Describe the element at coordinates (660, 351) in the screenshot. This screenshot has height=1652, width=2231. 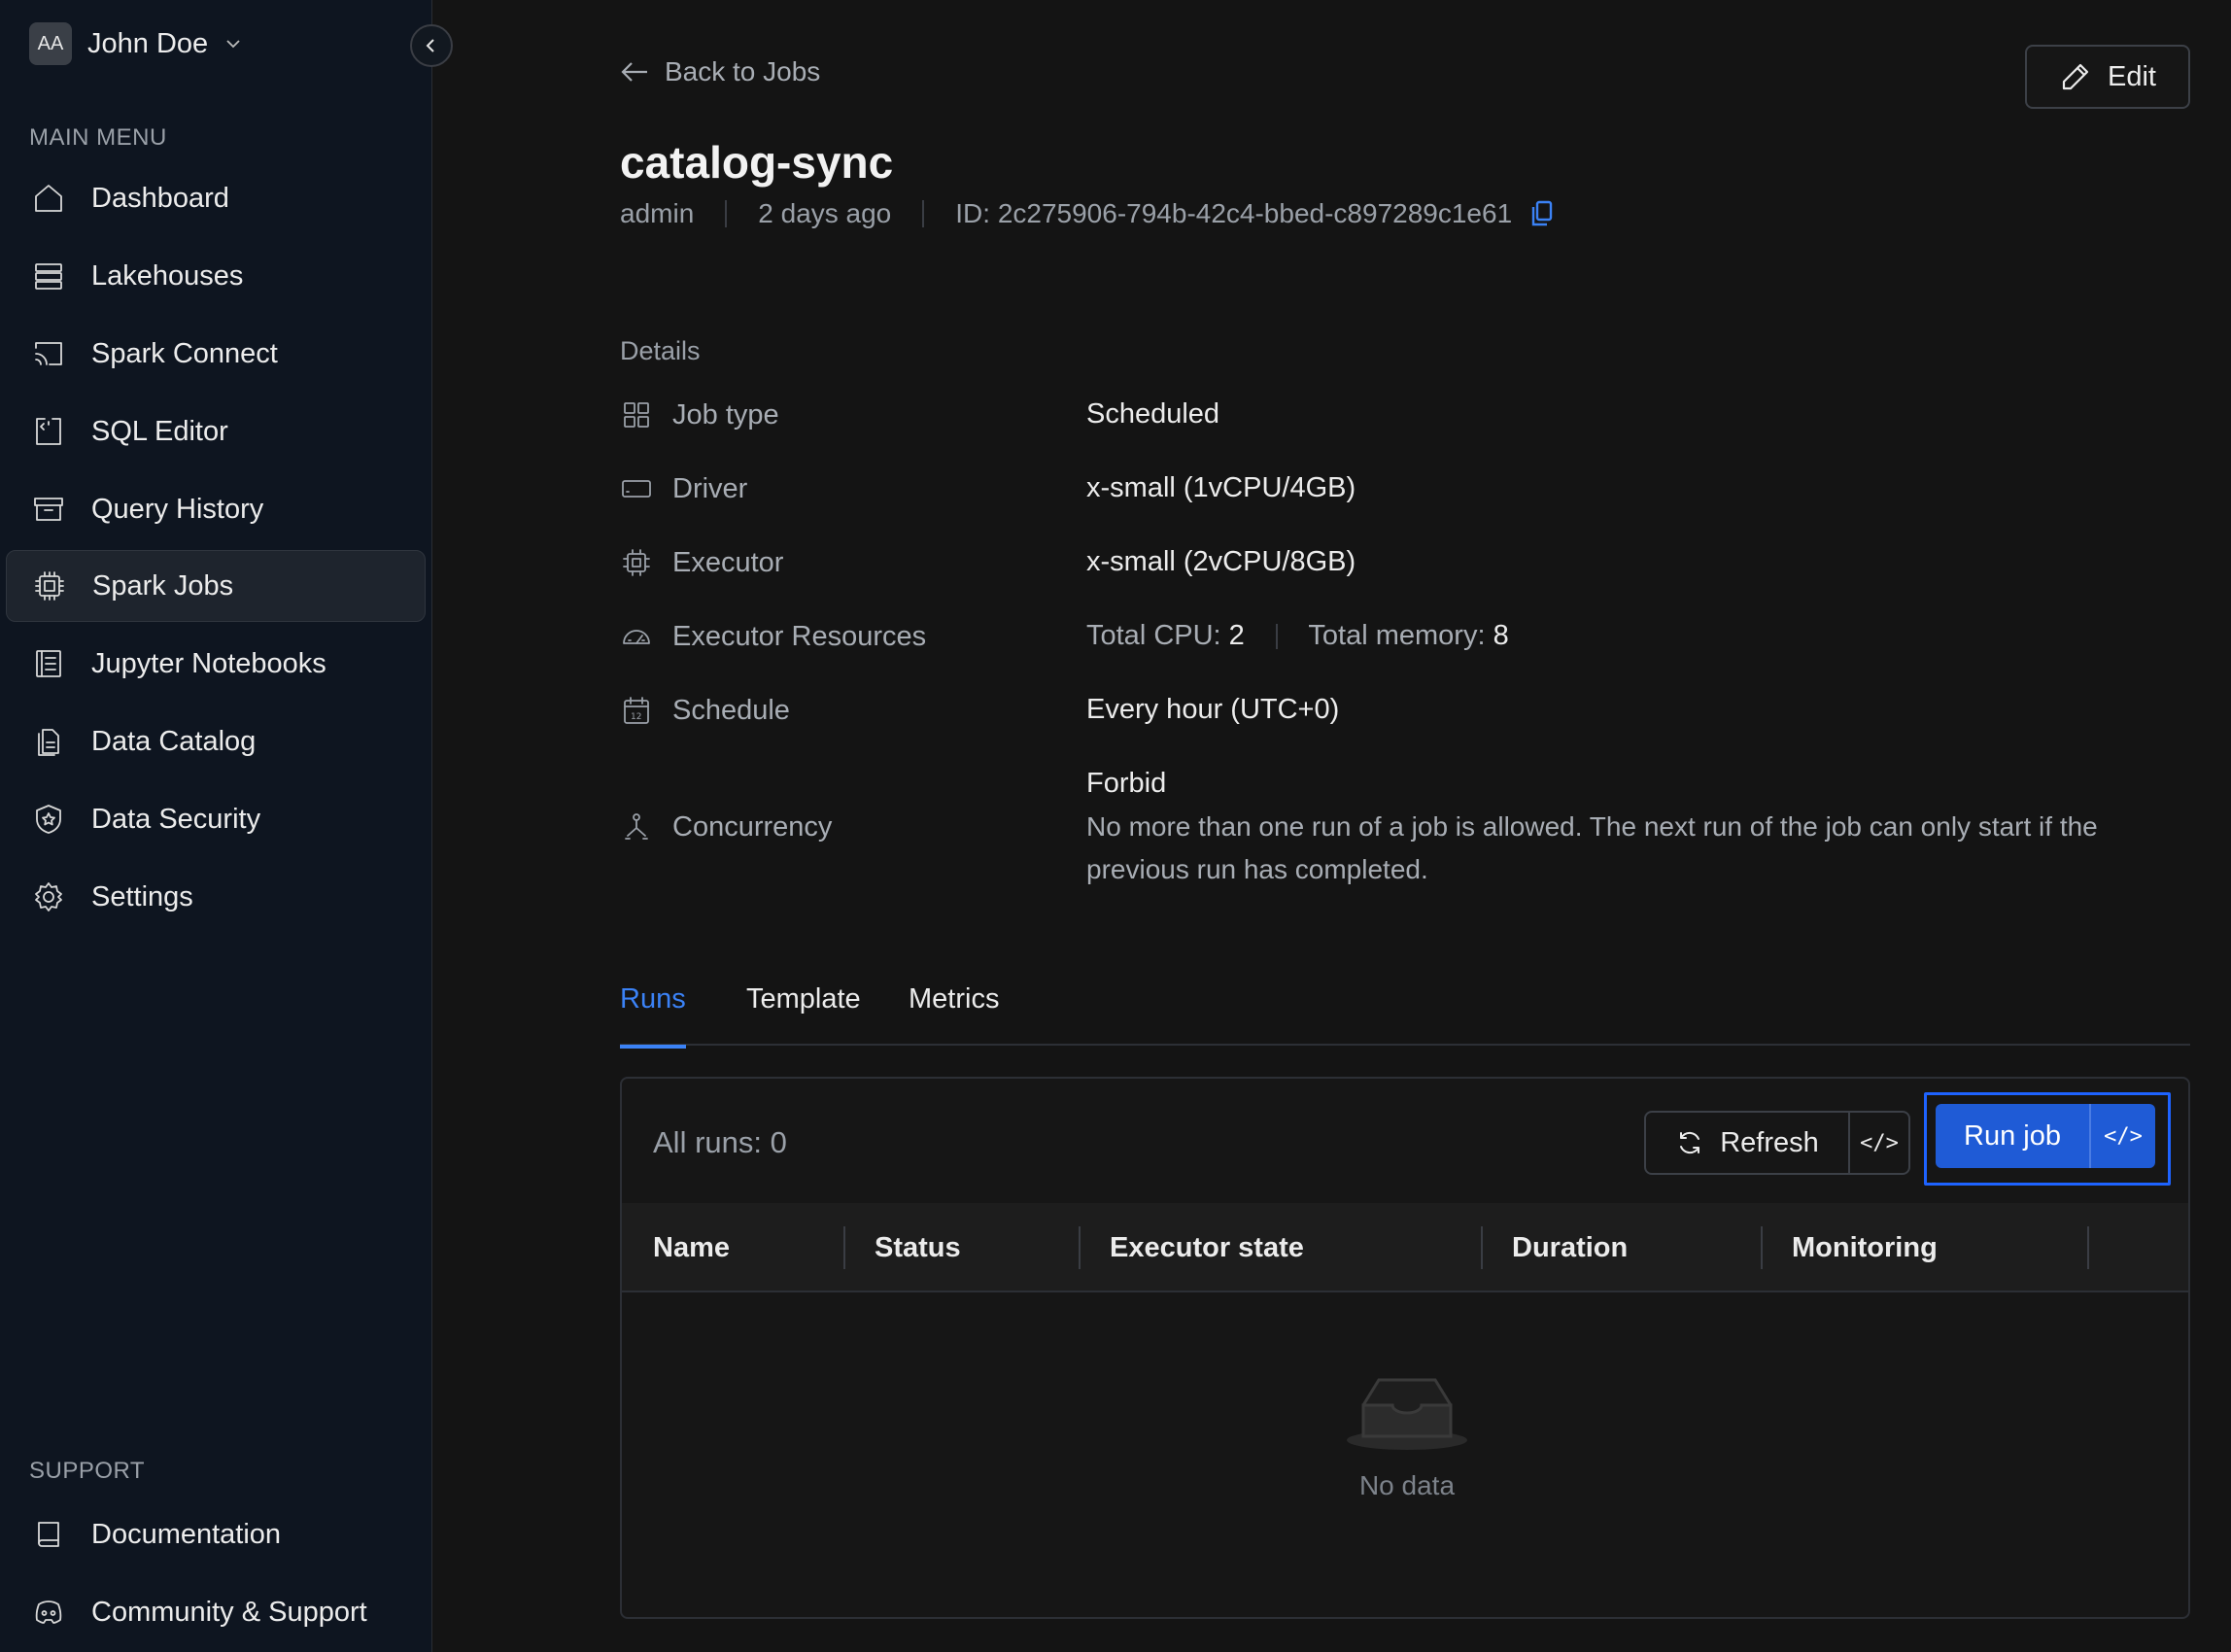
I see `details-heading: Details` at that location.